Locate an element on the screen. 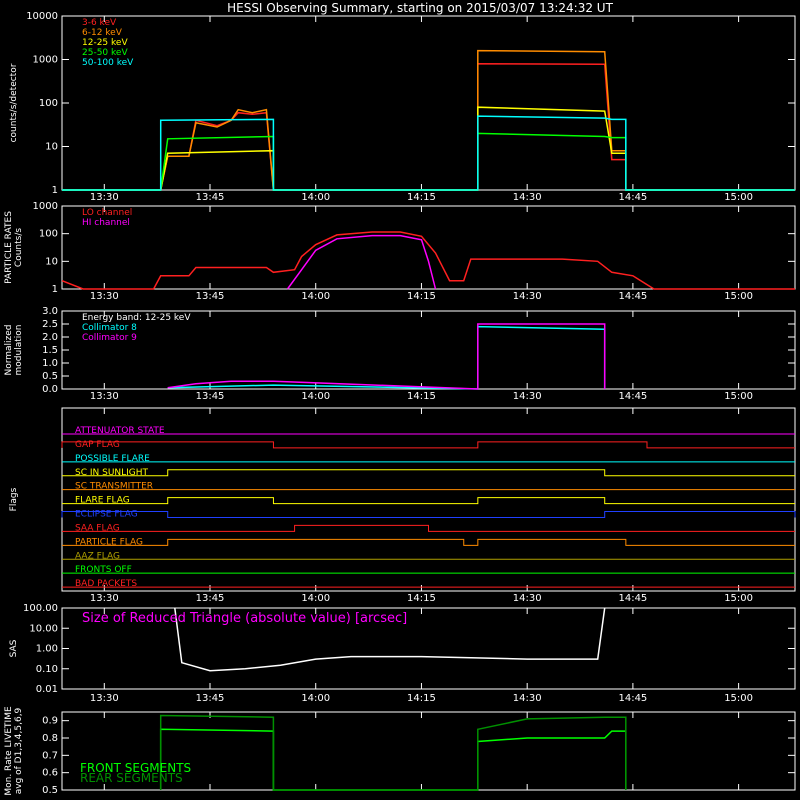  y-axis-label: counts/s/detector is located at coordinates (14, 102).